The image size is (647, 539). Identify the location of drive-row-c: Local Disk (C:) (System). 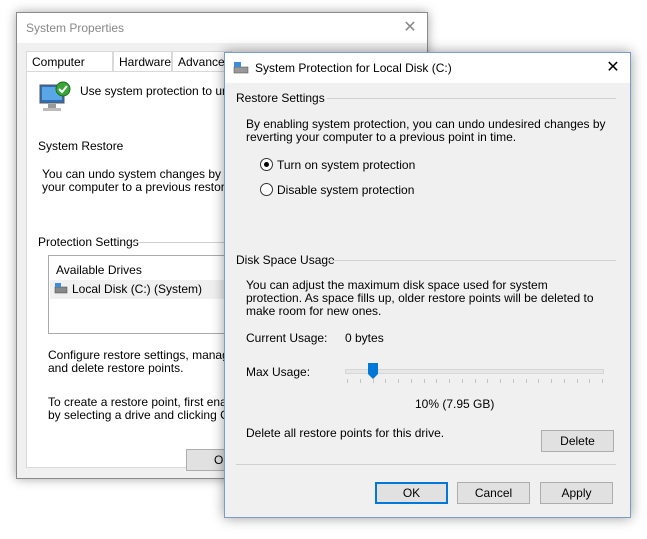
(149, 289).